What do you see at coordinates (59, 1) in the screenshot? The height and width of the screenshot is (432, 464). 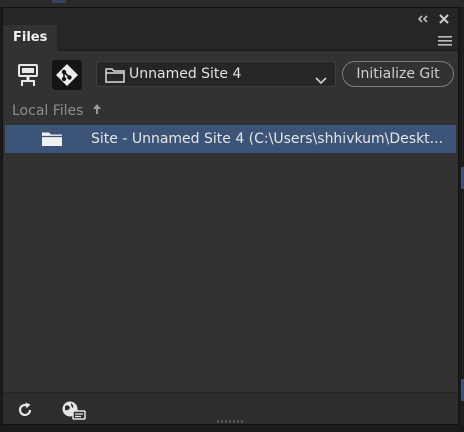 I see `top-strip-fragment` at bounding box center [59, 1].